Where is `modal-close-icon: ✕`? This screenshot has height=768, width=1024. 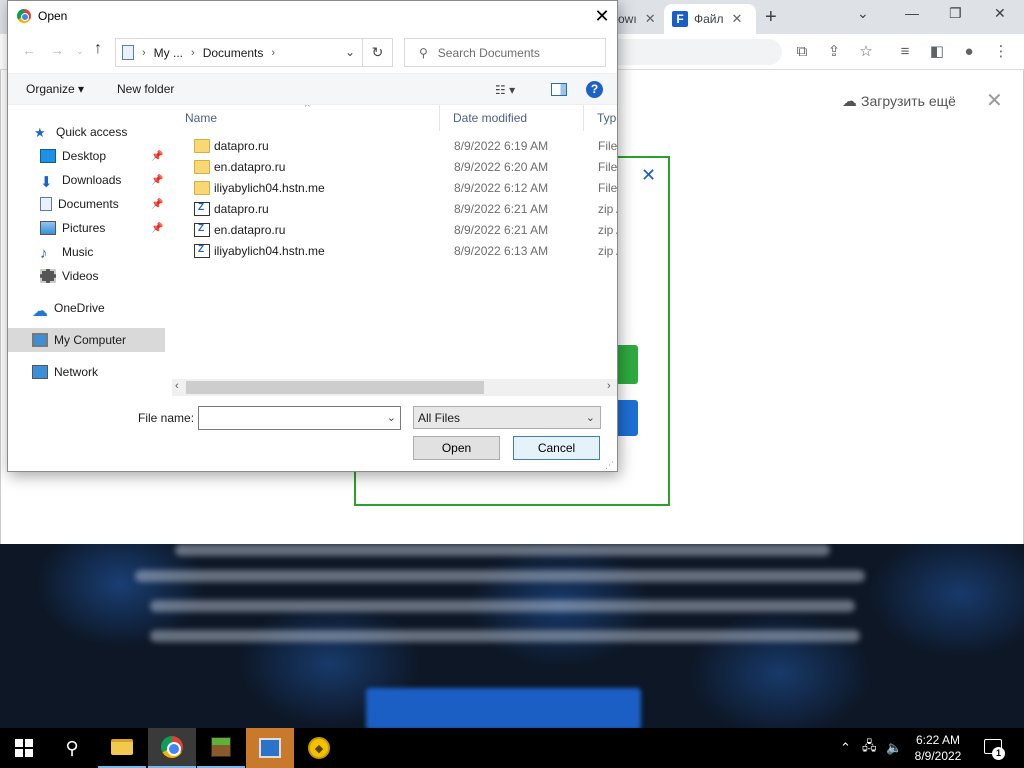 modal-close-icon: ✕ is located at coordinates (648, 175).